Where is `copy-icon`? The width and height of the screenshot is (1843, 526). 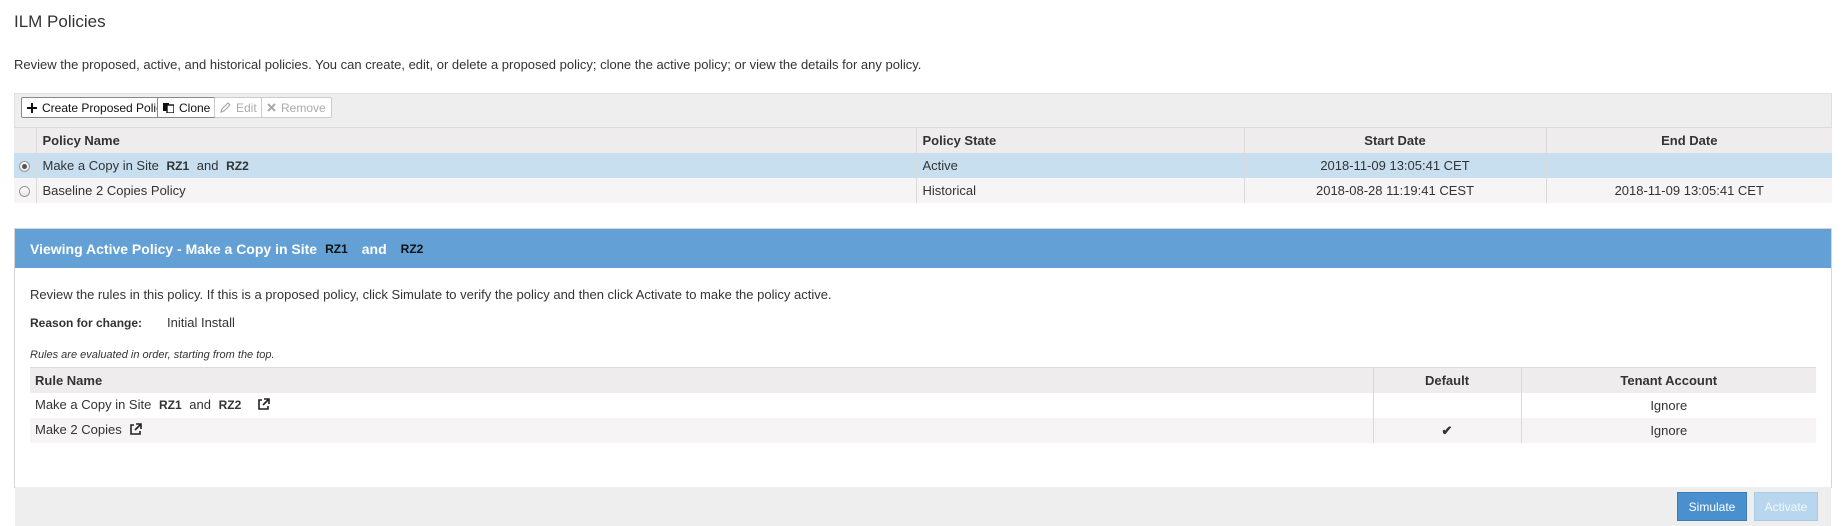
copy-icon is located at coordinates (168, 107).